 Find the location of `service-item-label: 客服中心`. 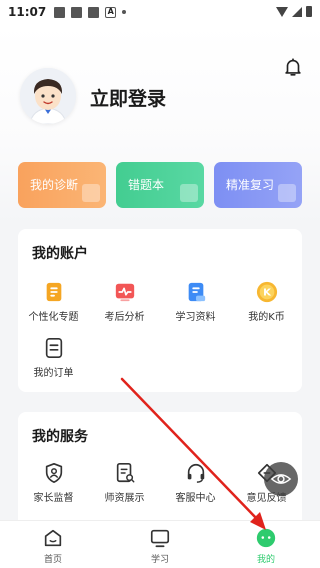

service-item-label: 客服中心 is located at coordinates (195, 498).